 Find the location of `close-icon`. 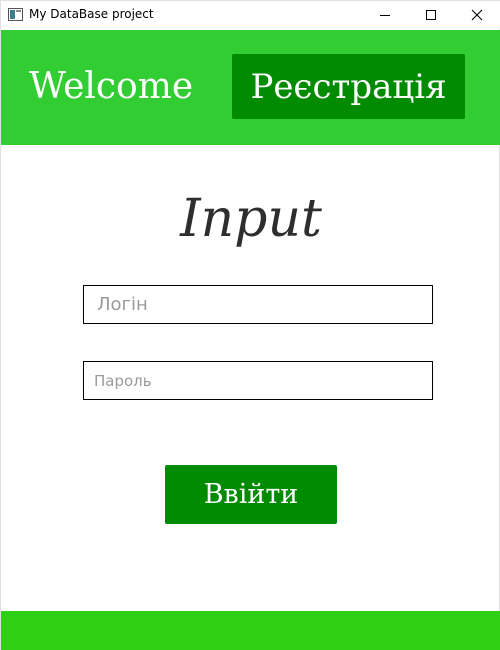

close-icon is located at coordinates (477, 15).